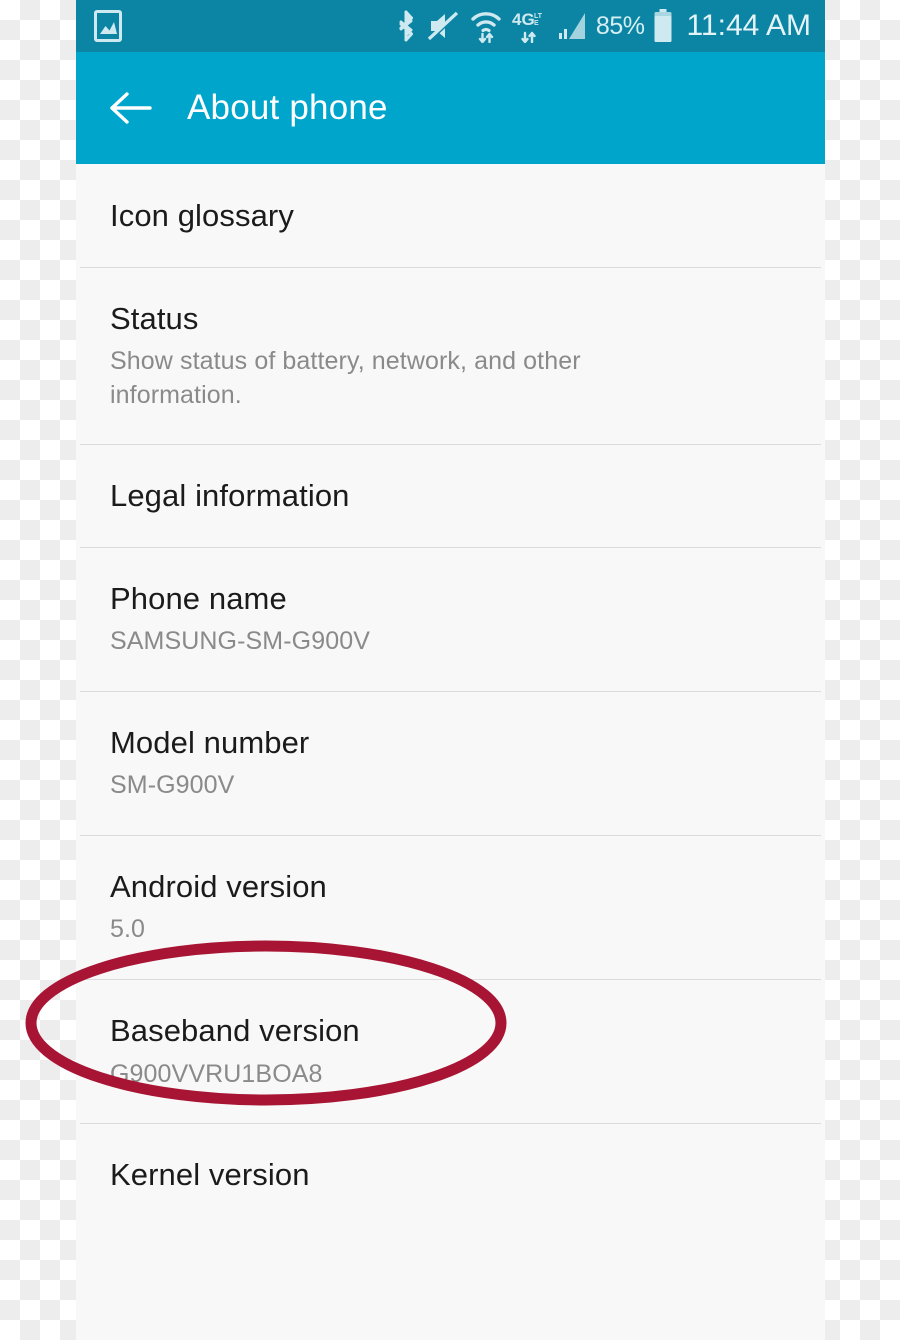 This screenshot has height=1340, width=900. What do you see at coordinates (536, 23) in the screenshot?
I see `svg-text: E` at bounding box center [536, 23].